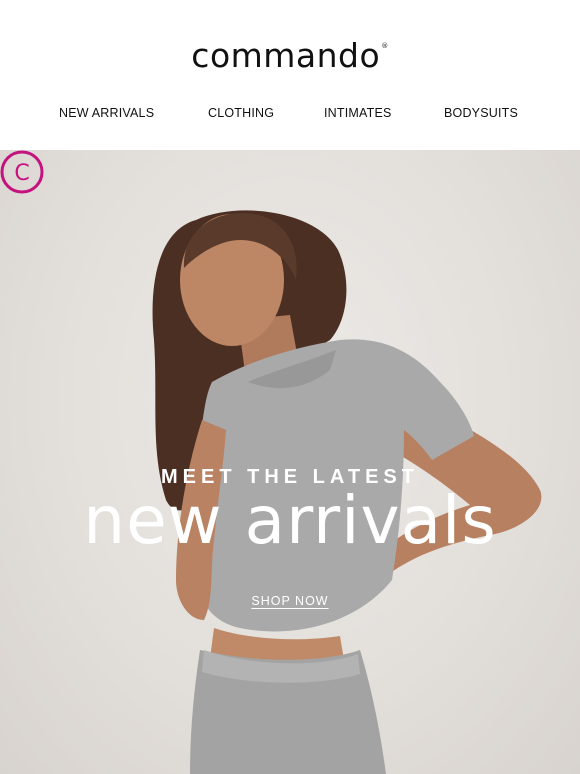 This screenshot has width=580, height=774. I want to click on cta-wrapper: SHOP NOW, so click(290, 601).